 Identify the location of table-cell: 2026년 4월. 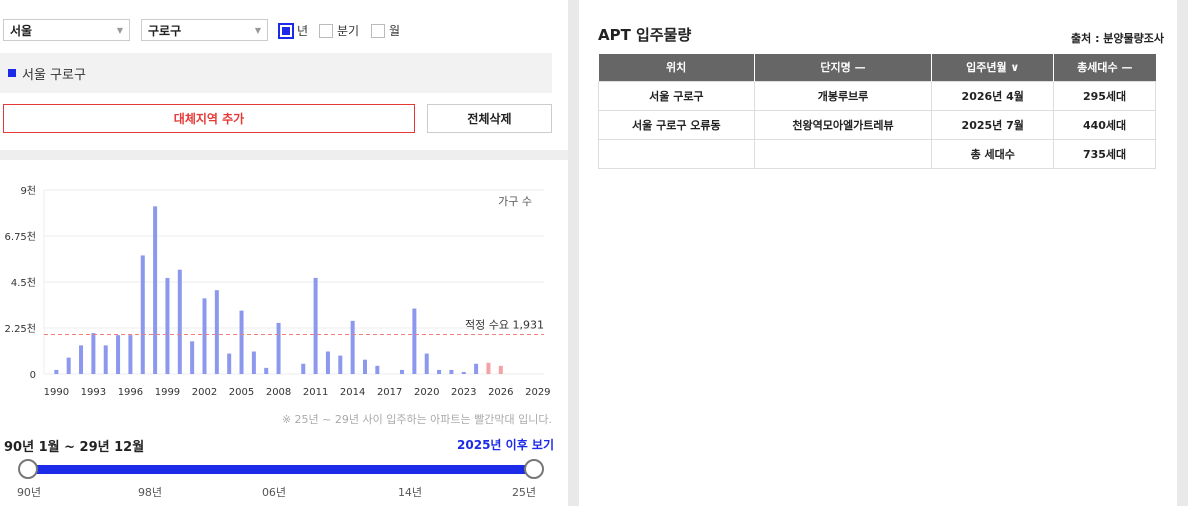
(993, 95).